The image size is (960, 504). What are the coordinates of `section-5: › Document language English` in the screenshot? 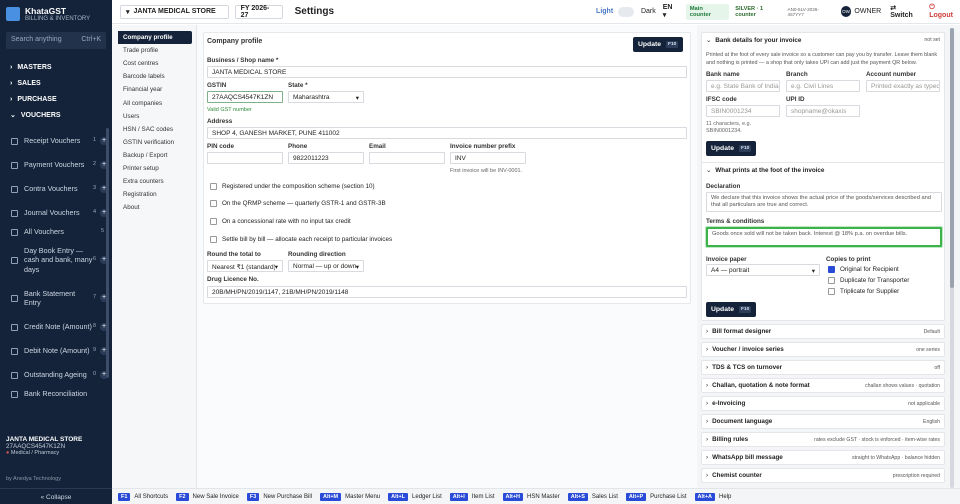 It's located at (823, 421).